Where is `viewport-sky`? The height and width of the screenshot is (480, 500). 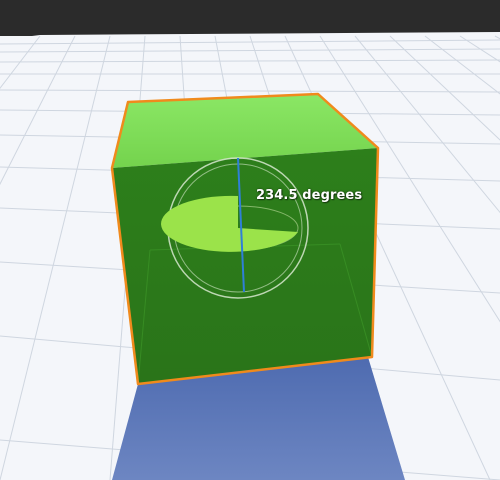 viewport-sky is located at coordinates (250, 18).